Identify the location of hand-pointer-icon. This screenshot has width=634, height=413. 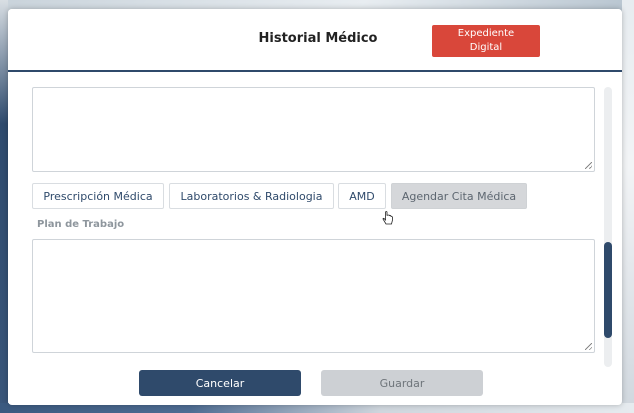
(387, 218).